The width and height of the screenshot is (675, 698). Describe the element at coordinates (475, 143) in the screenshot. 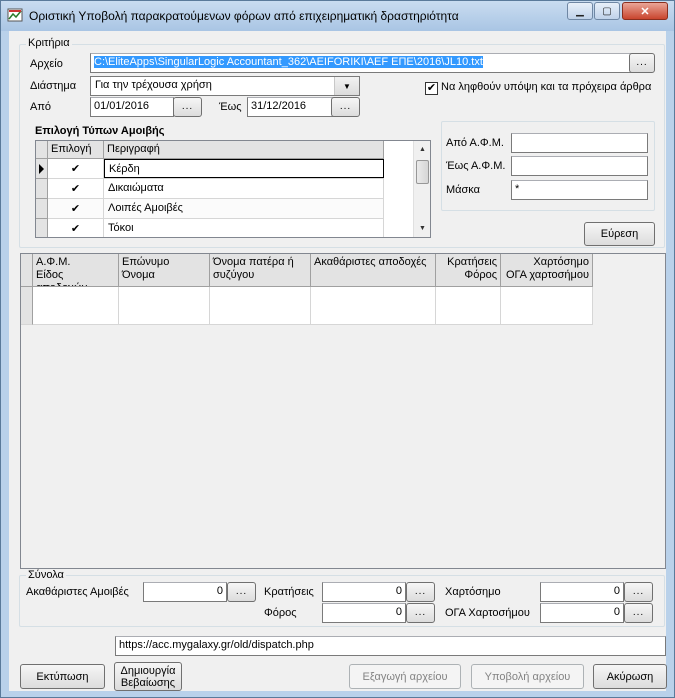

I see `from-afm-label: Από Α.Φ.Μ.` at that location.